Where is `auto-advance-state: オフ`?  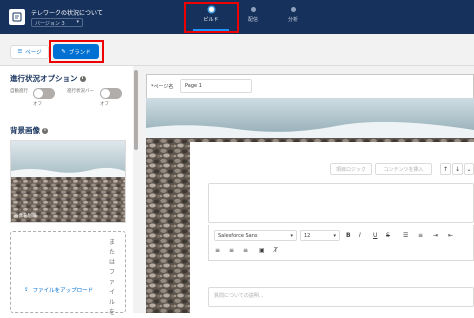
auto-advance-state: オフ is located at coordinates (37, 104).